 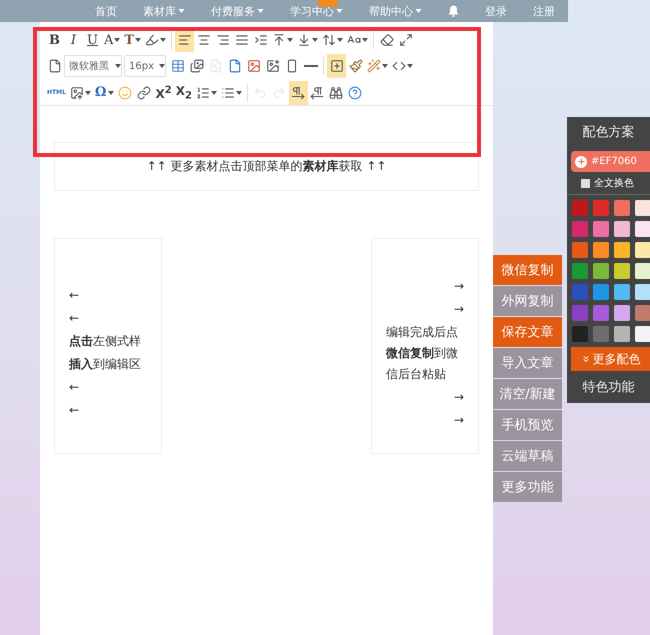 What do you see at coordinates (527, 270) in the screenshot?
I see `side-button: 微信复制` at bounding box center [527, 270].